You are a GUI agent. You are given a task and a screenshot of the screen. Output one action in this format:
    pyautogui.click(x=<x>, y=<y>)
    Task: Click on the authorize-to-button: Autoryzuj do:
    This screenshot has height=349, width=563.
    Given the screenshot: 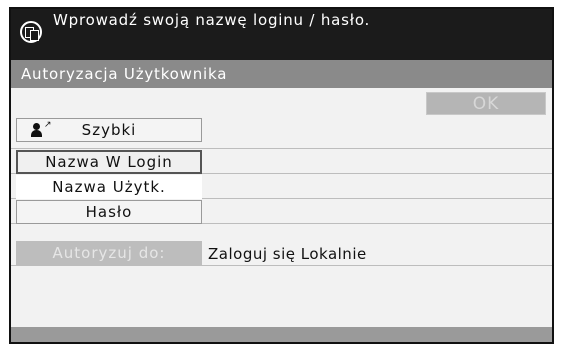 What is the action you would take?
    pyautogui.click(x=109, y=253)
    